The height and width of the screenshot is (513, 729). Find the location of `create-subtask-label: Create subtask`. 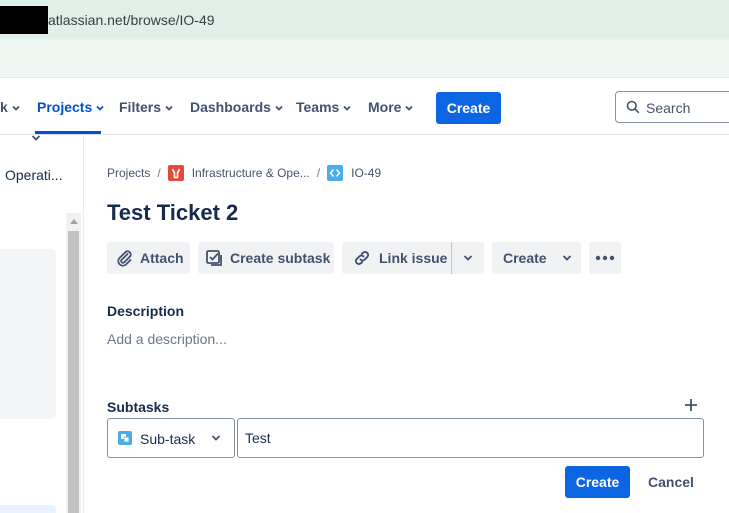

create-subtask-label: Create subtask is located at coordinates (280, 258).